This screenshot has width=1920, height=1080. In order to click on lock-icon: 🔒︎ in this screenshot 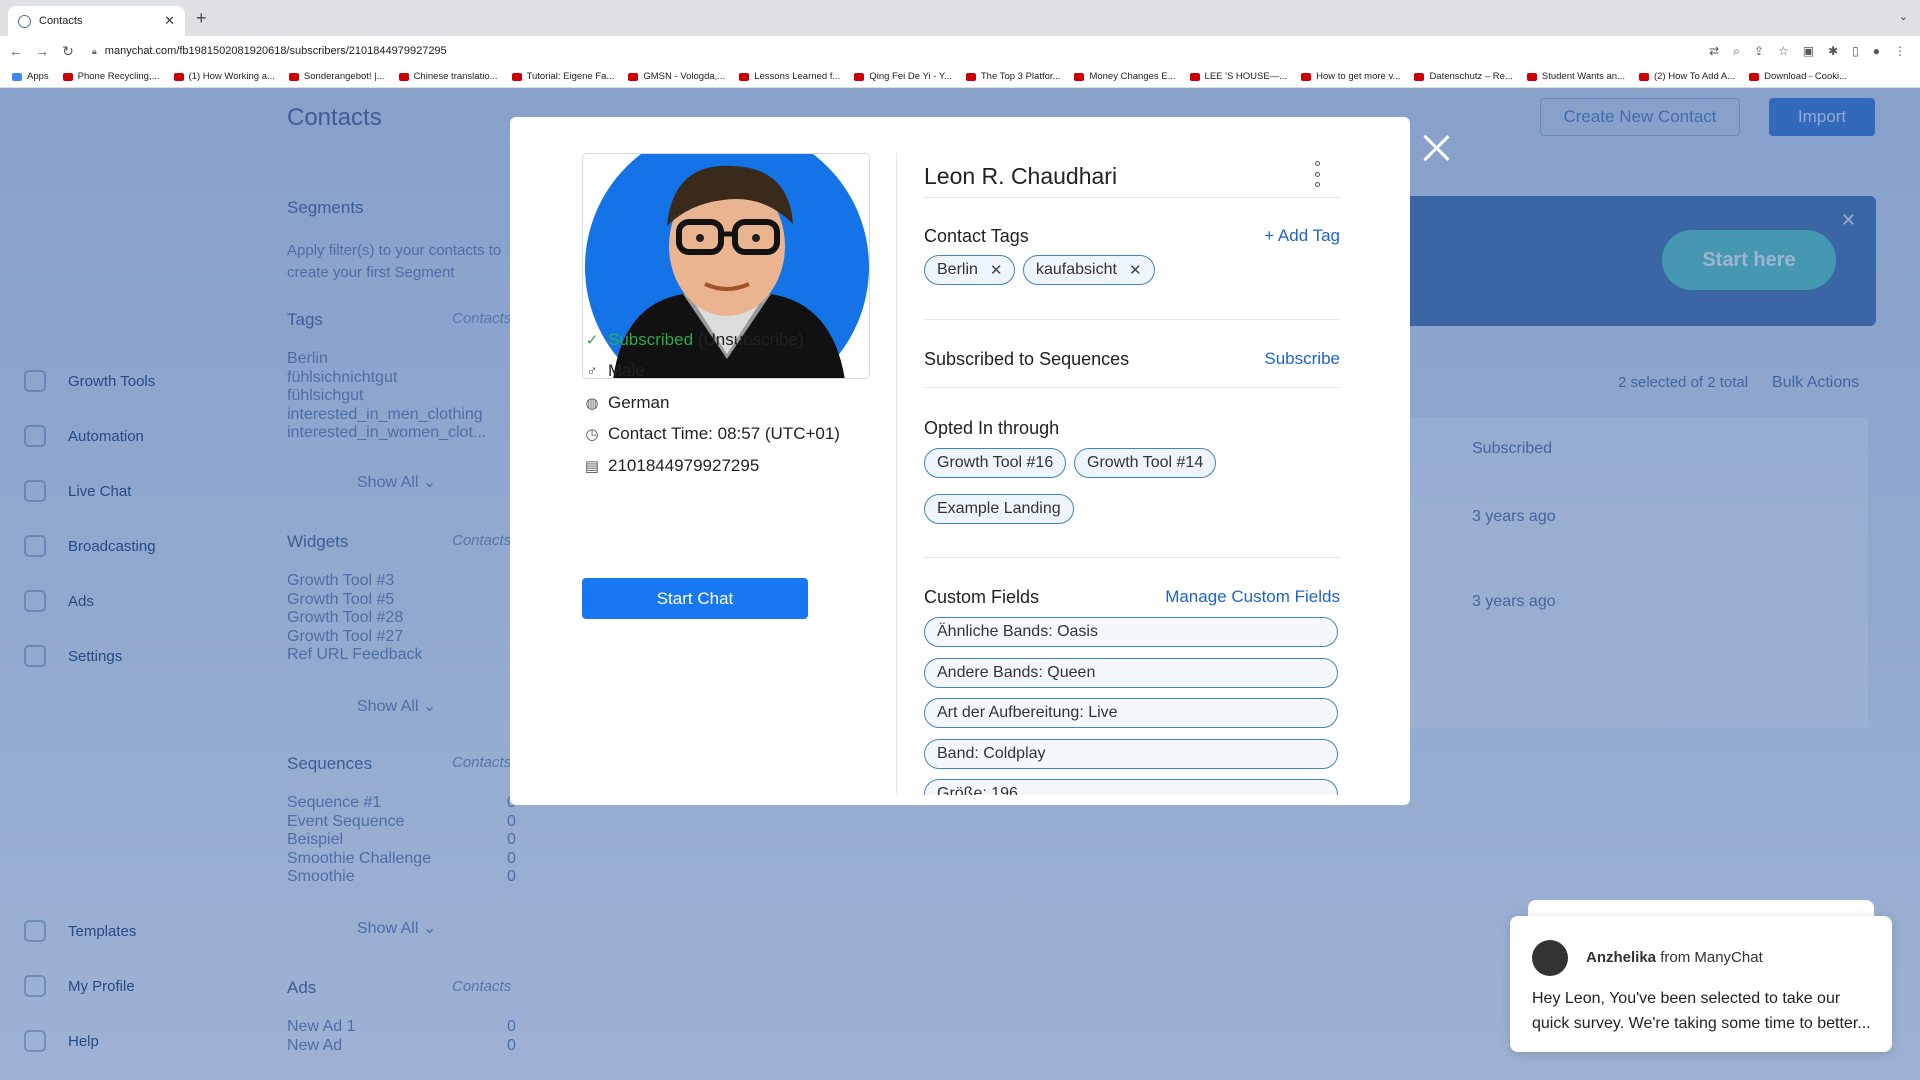, I will do `click(94, 50)`.